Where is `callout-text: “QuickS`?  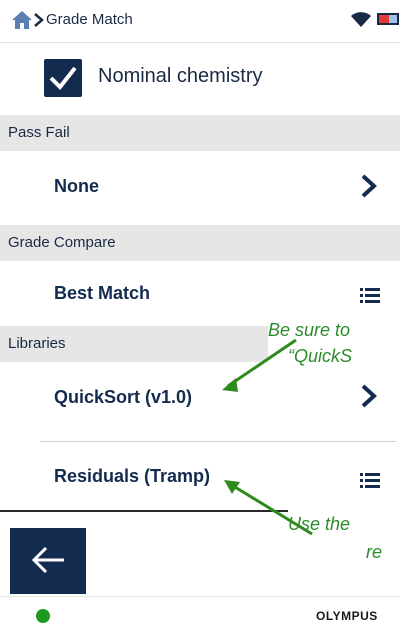 callout-text: “QuickS is located at coordinates (320, 356).